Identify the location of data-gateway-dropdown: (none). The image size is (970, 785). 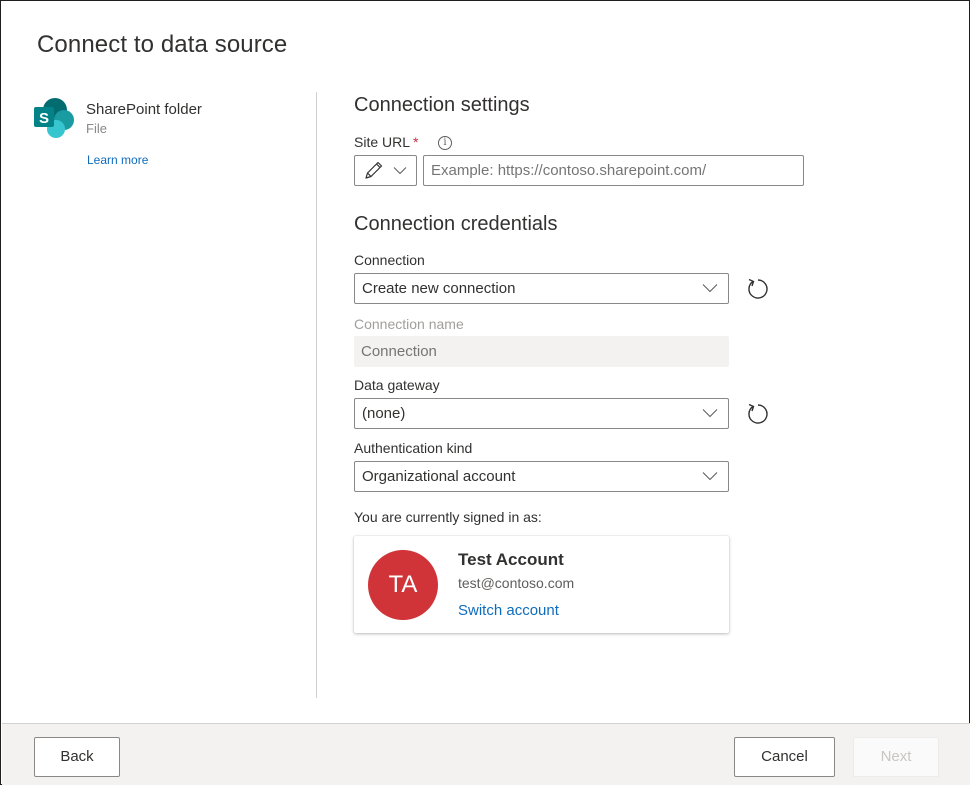
(541, 413).